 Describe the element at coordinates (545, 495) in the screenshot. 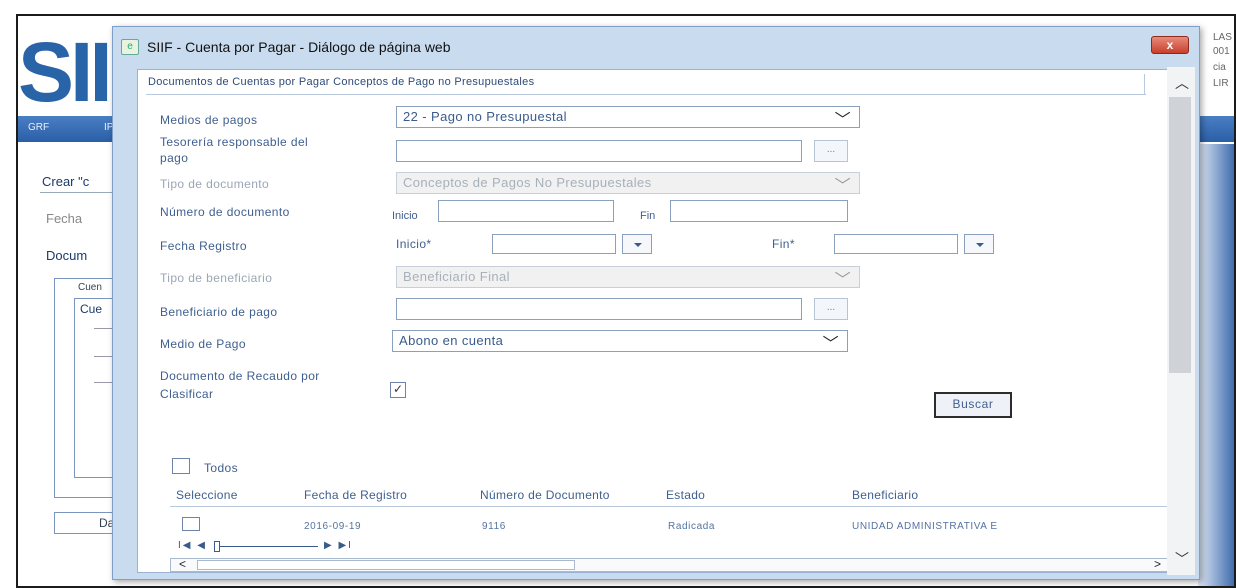

I see `table-header-numero: Número de Documento` at that location.